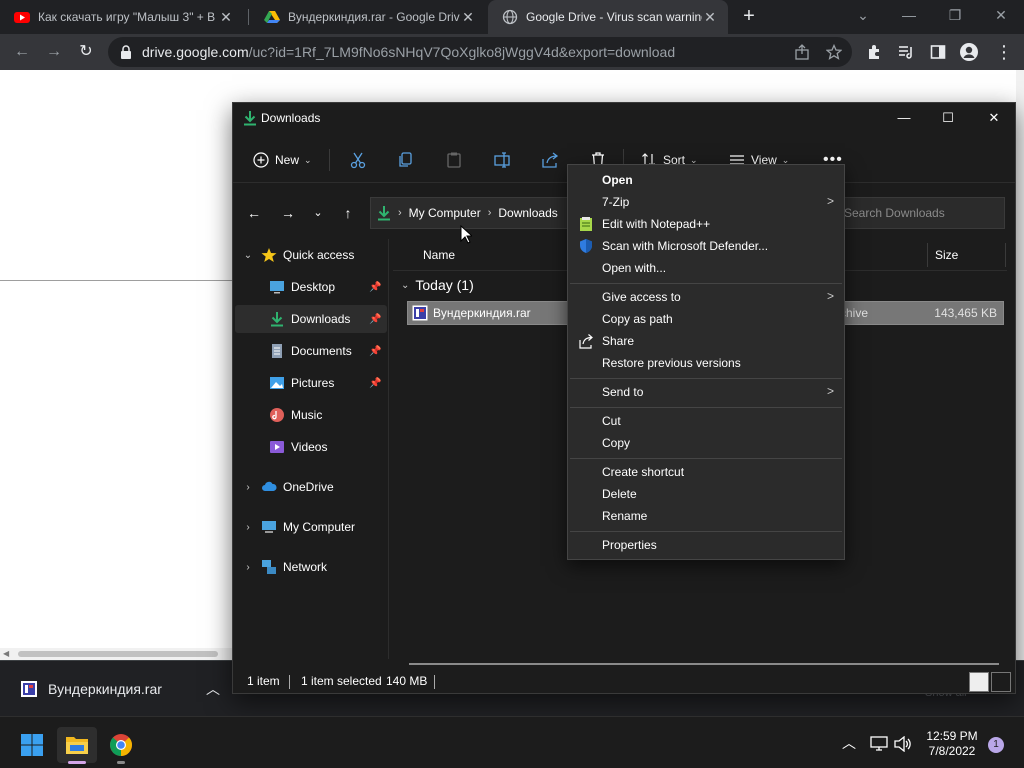 This screenshot has width=1024, height=768. I want to click on share-icon, so click(550, 160).